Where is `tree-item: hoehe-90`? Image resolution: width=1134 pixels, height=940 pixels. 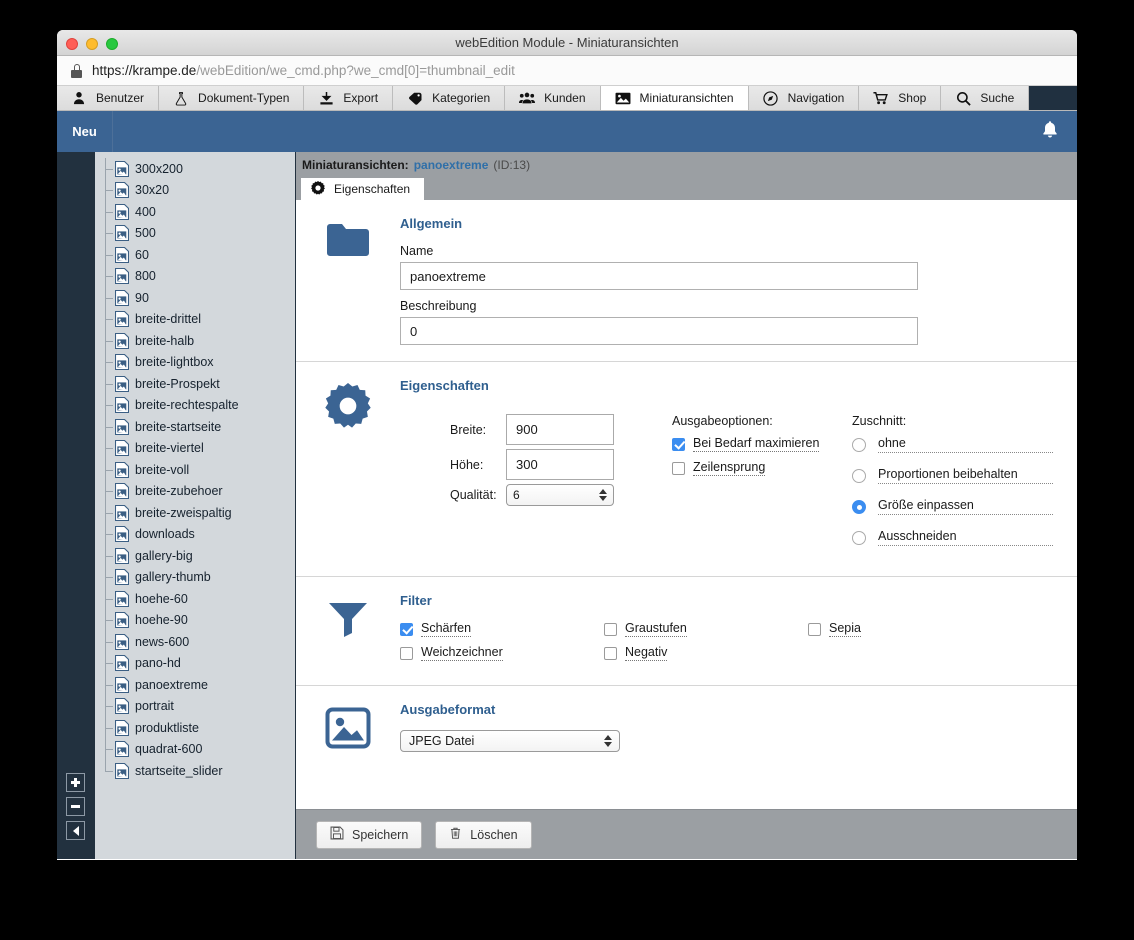 tree-item: hoehe-90 is located at coordinates (195, 620).